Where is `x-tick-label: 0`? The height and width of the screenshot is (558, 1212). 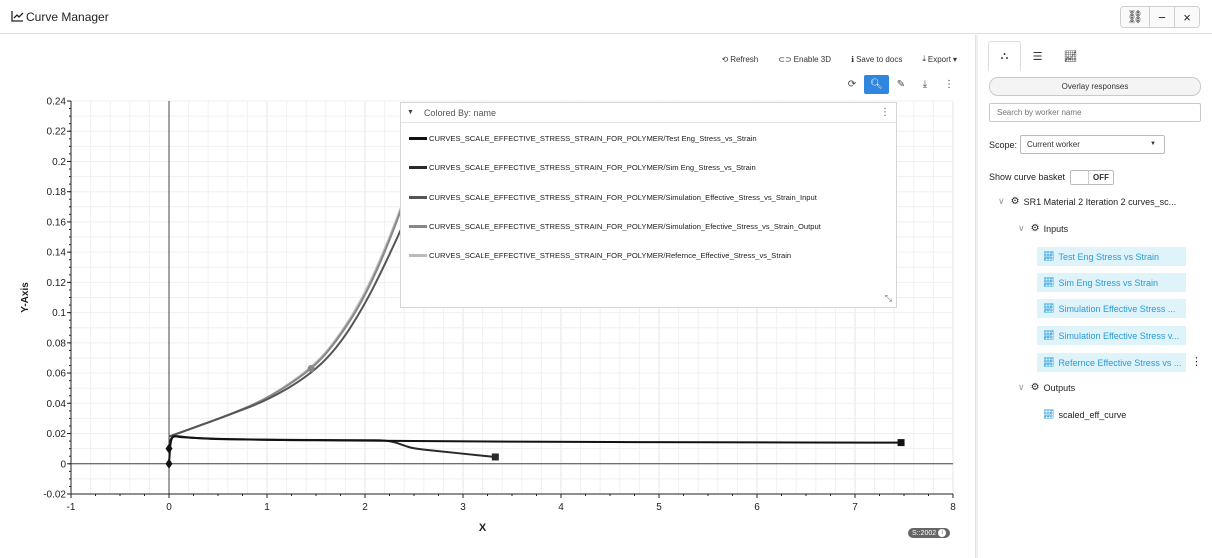
x-tick-label: 0 is located at coordinates (169, 507).